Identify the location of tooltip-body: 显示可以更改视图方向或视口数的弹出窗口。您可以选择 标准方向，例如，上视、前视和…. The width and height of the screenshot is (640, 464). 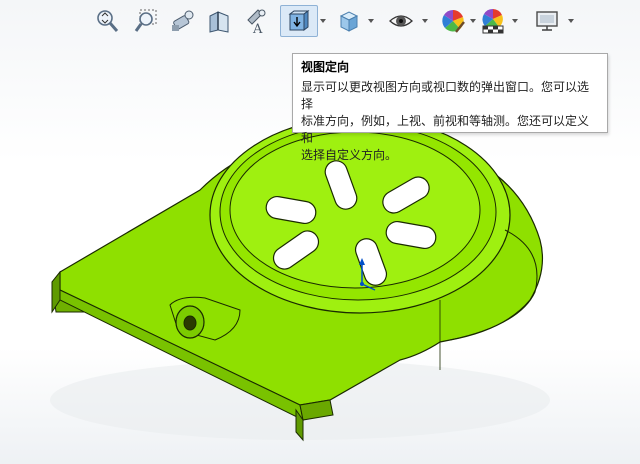
(450, 121).